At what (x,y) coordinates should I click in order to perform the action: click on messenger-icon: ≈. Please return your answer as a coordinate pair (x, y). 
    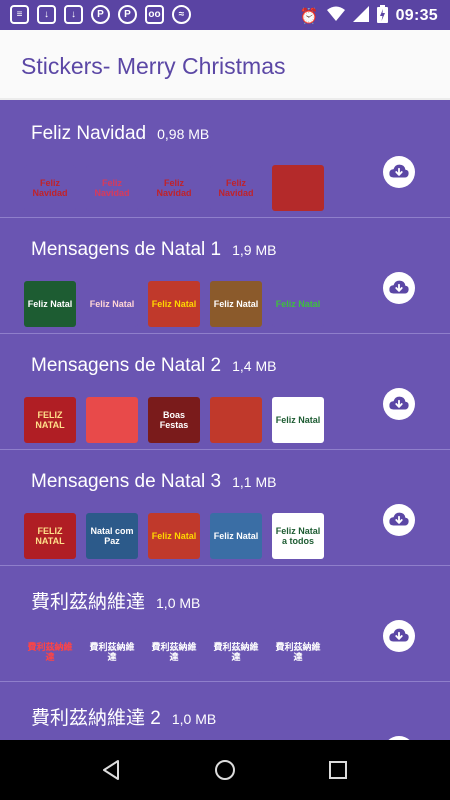
    Looking at the image, I should click on (181, 14).